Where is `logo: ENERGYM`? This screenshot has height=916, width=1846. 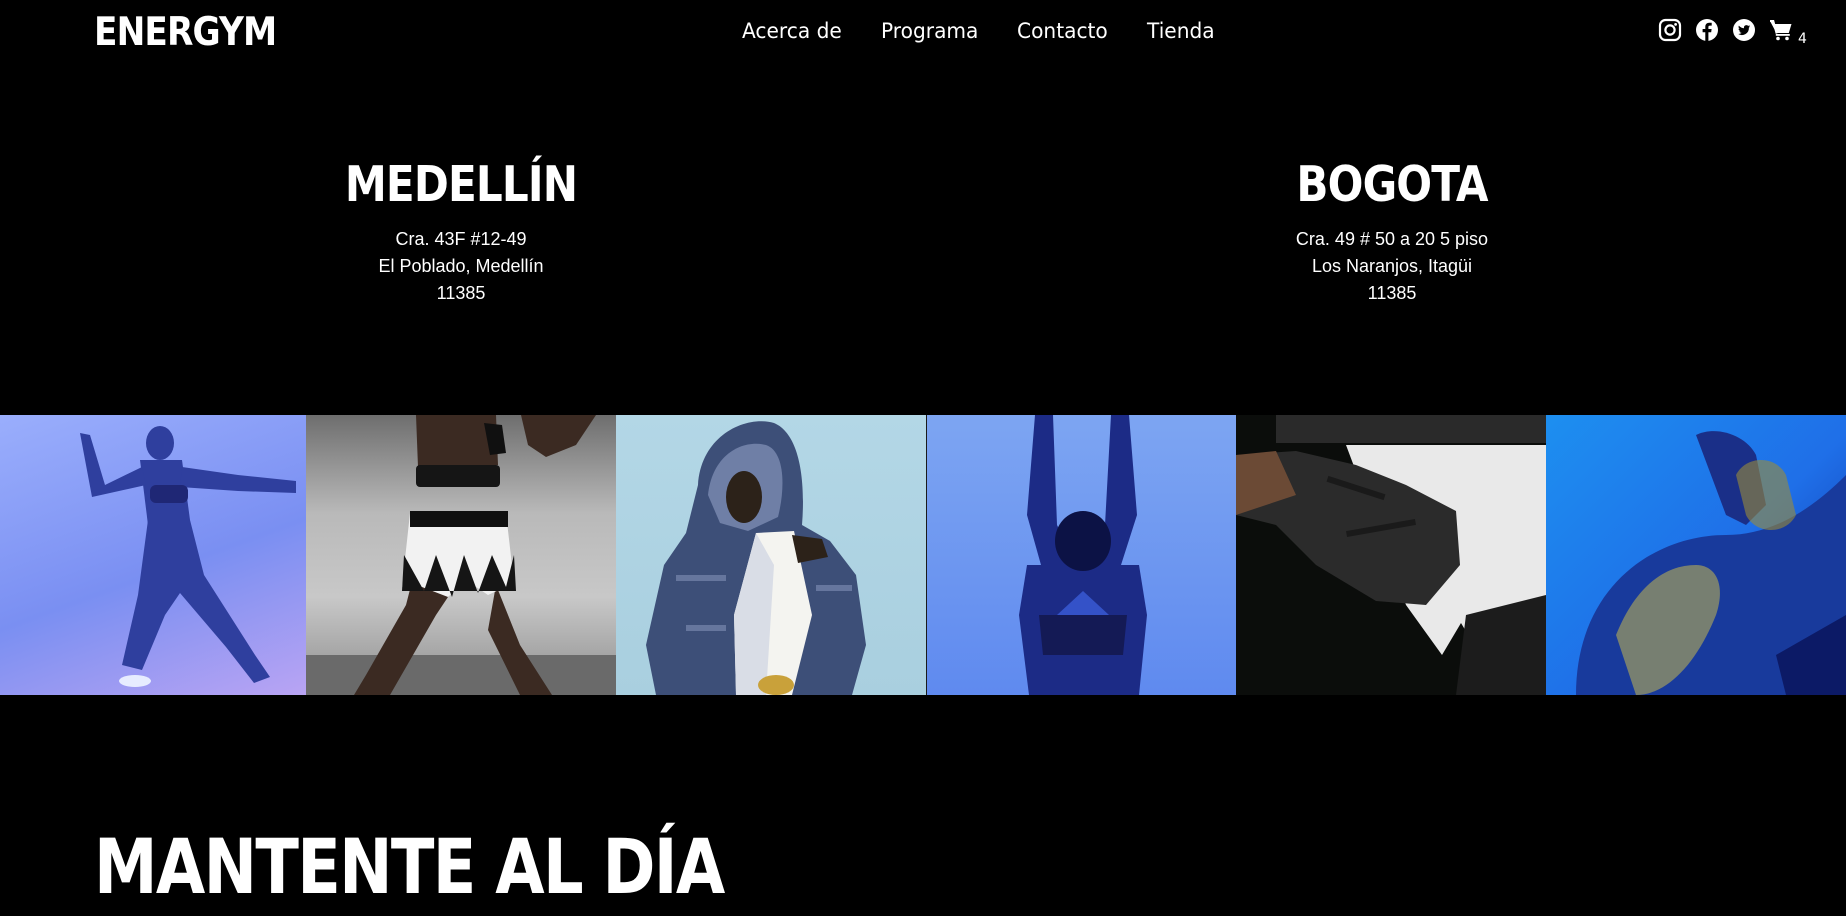 logo: ENERGYM is located at coordinates (185, 32).